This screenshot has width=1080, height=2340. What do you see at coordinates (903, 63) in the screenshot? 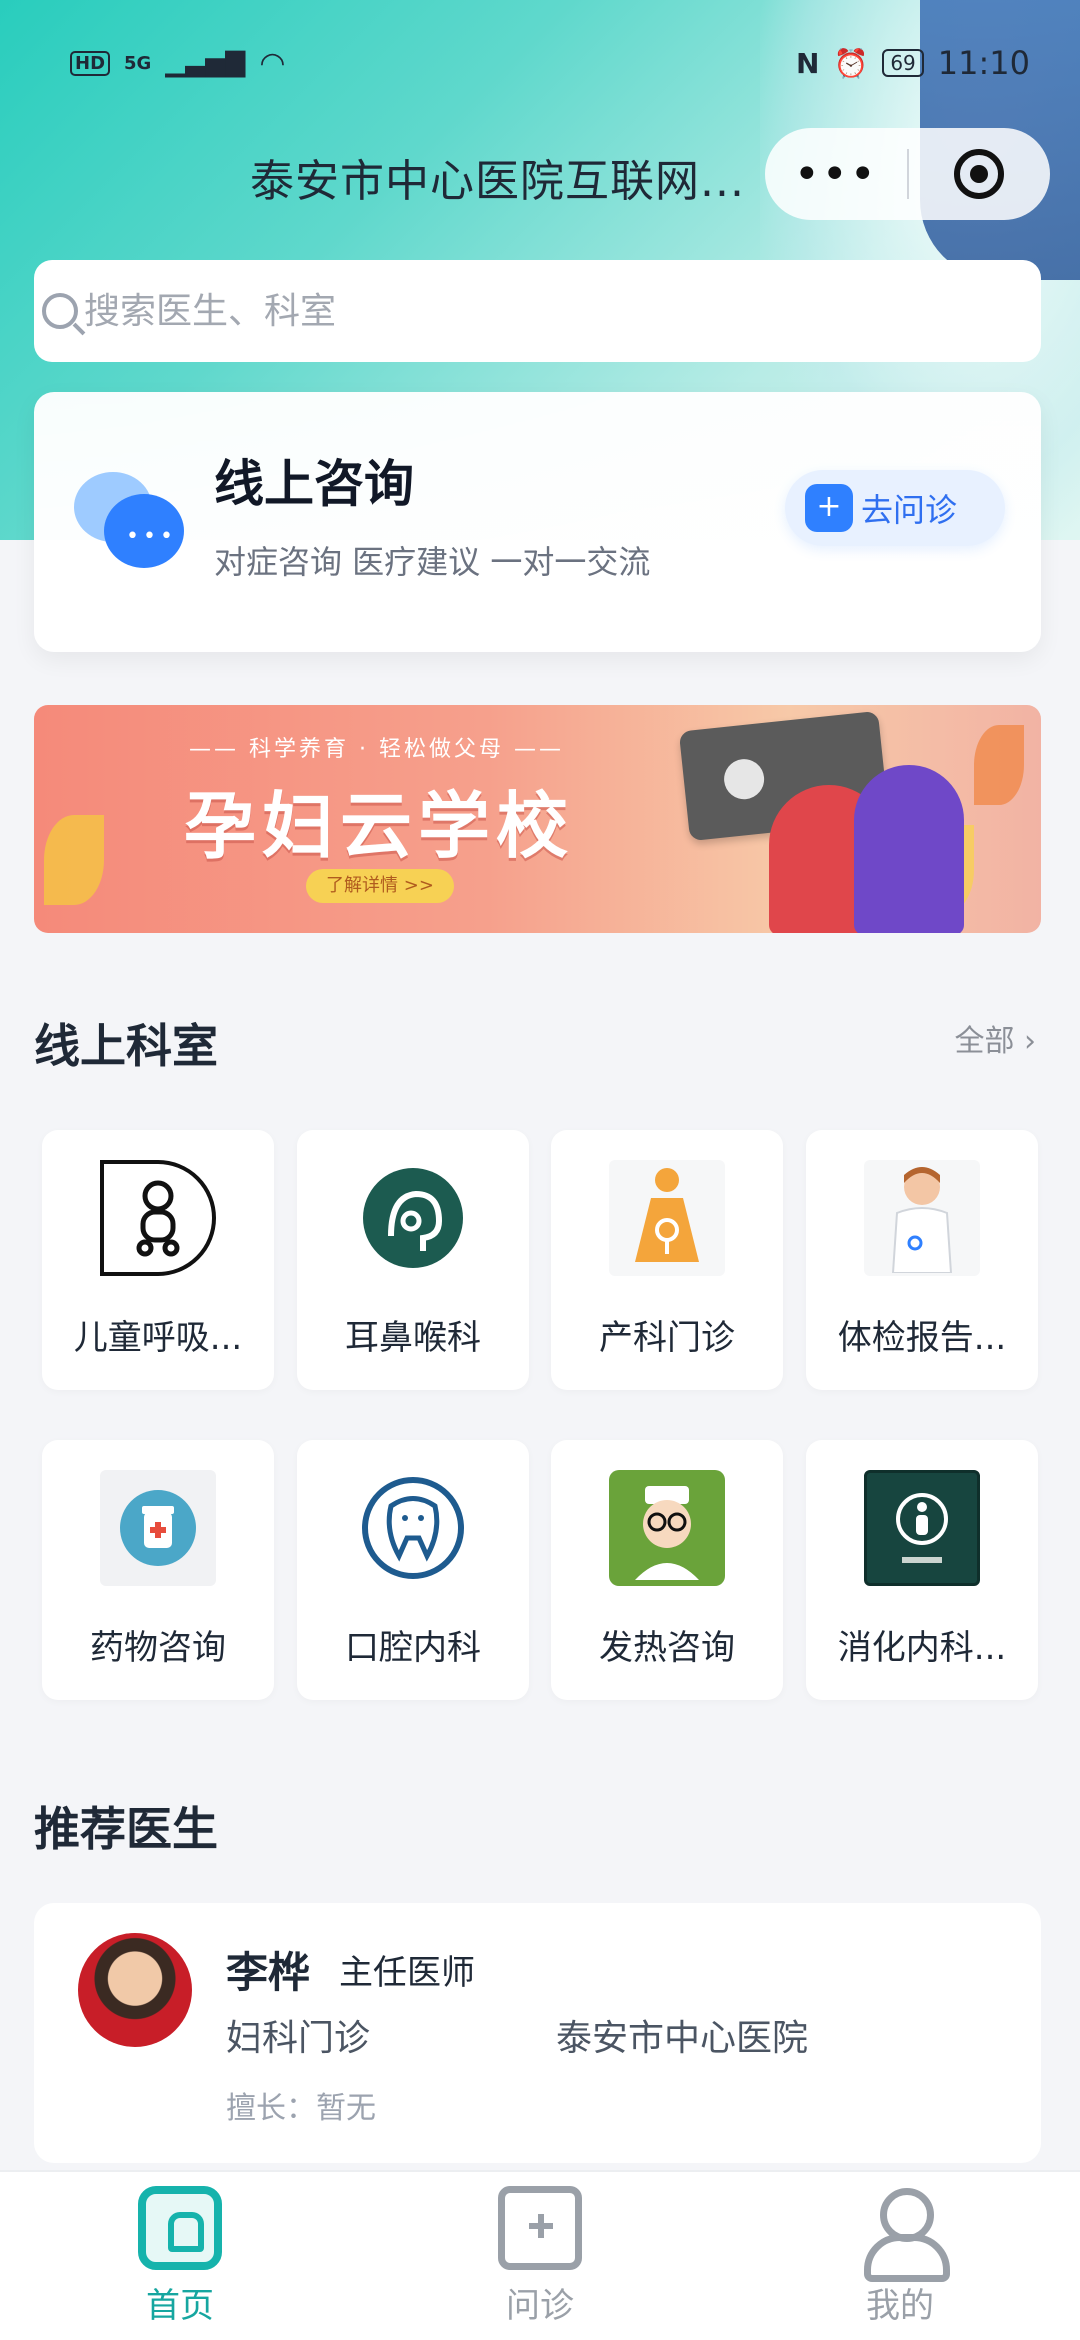
I see `battery-indicator: 69` at bounding box center [903, 63].